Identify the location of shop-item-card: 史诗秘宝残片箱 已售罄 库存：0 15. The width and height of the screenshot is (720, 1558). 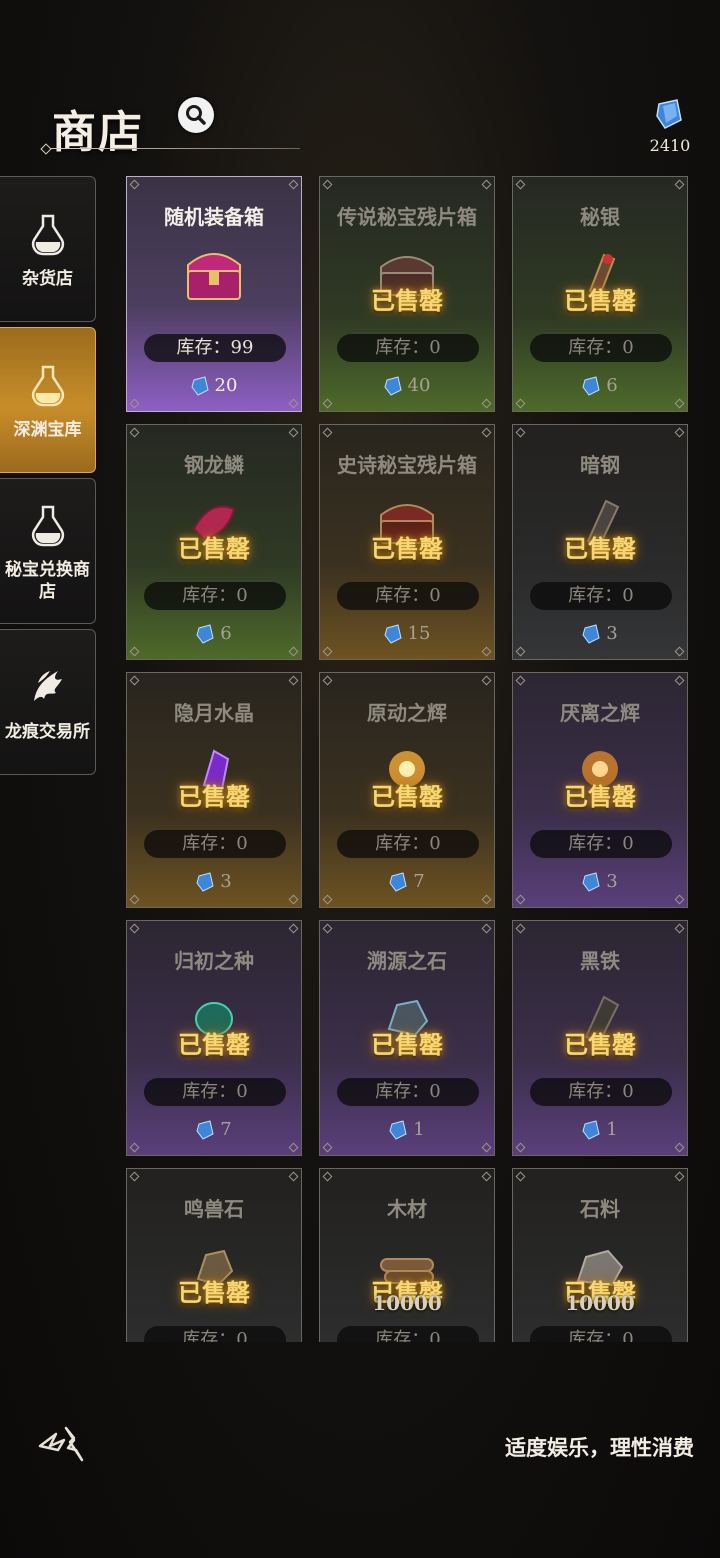
(407, 542).